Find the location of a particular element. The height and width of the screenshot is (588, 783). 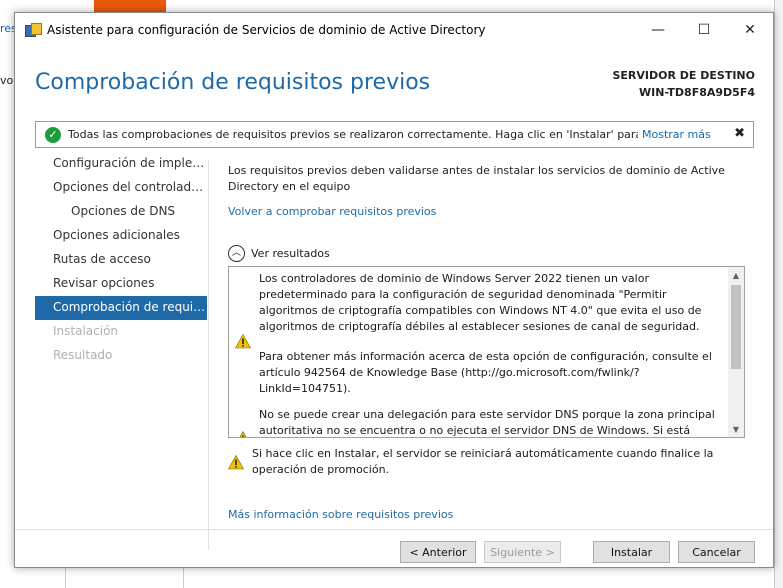

view-results-label: Ver resultados is located at coordinates (290, 253).